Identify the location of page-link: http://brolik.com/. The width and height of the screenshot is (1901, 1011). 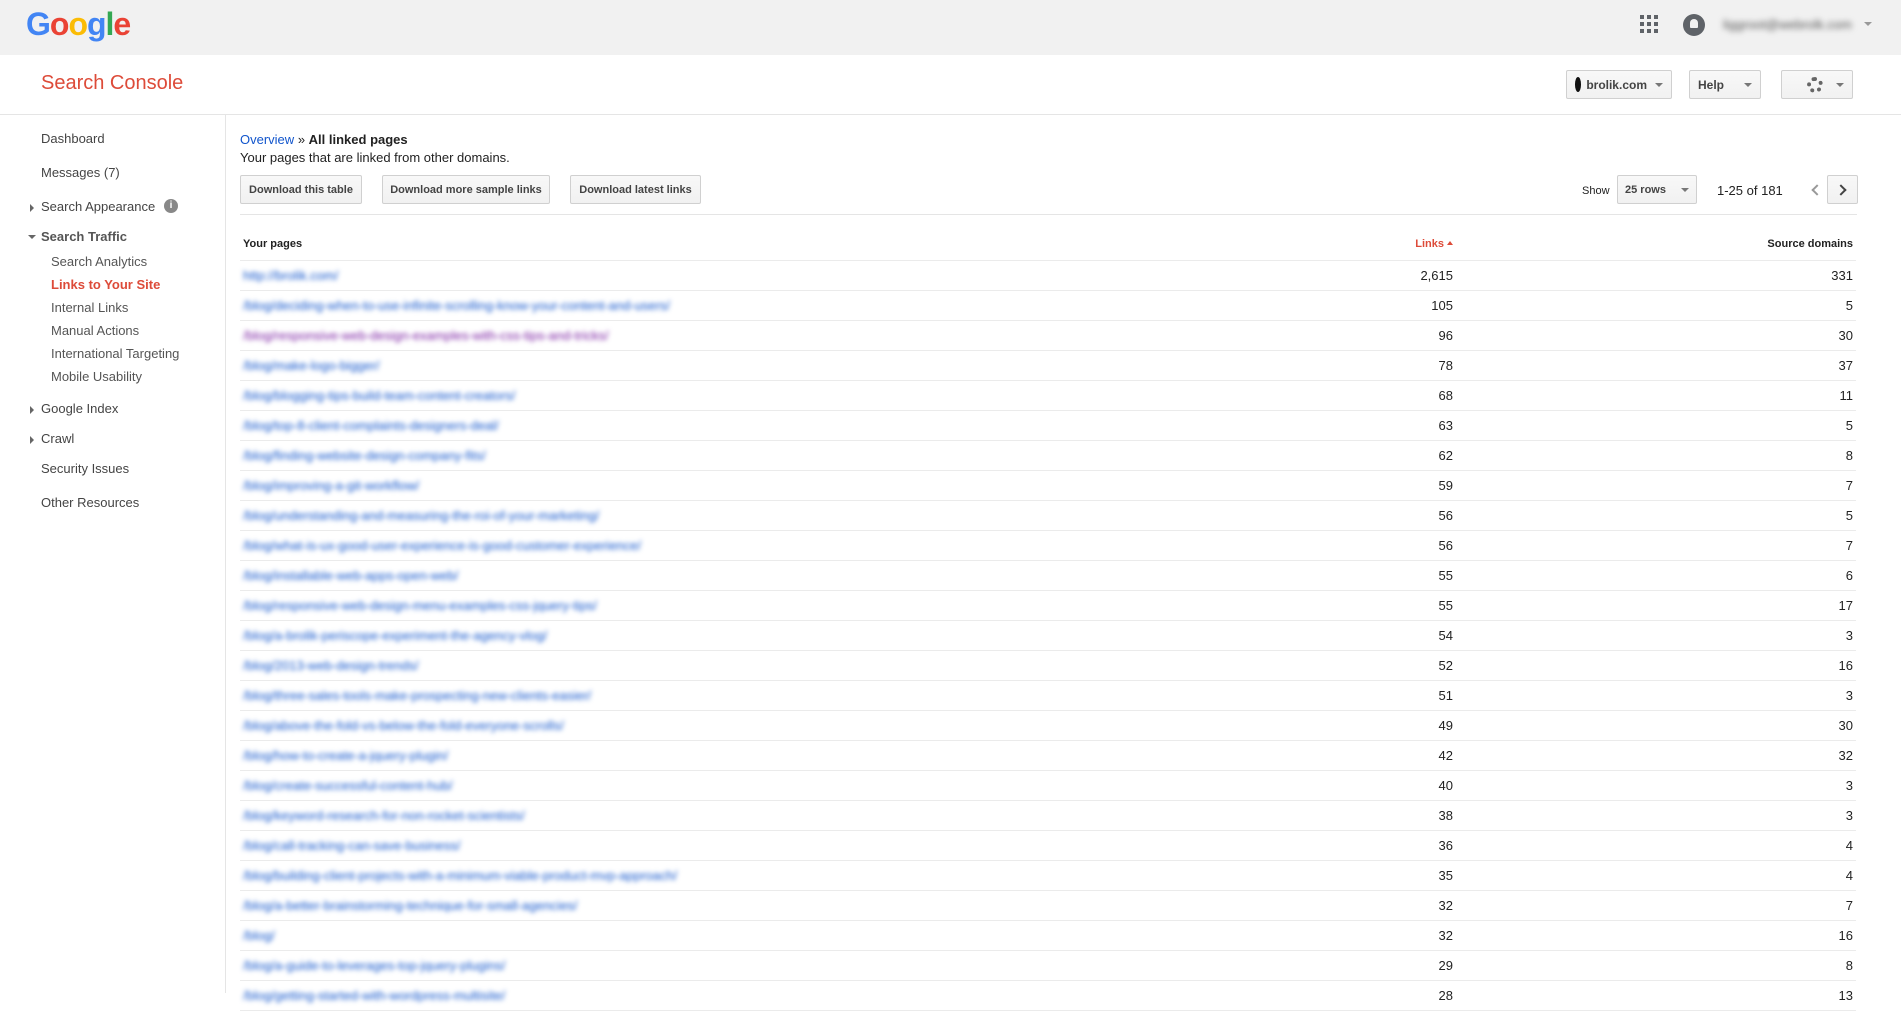
(290, 275).